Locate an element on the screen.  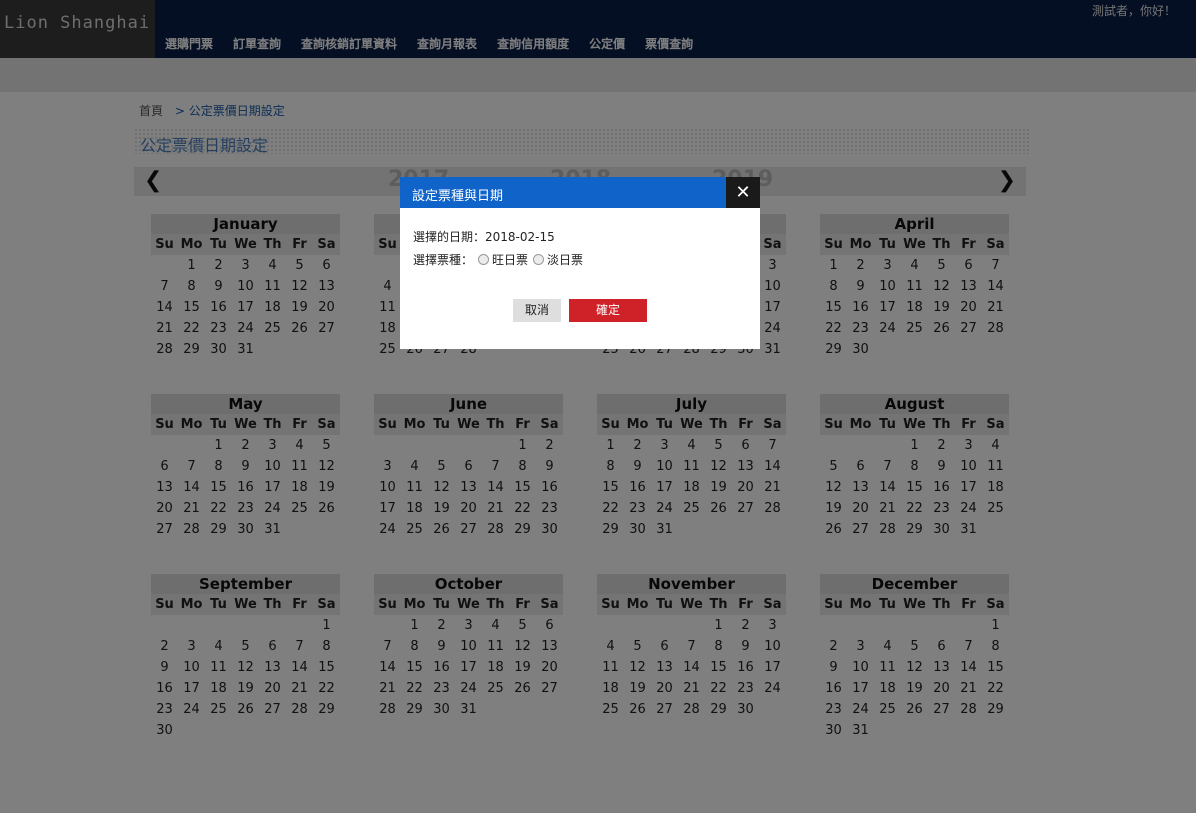
modal-body: 選擇的日期： 2018-02-15 選擇票種： 旺日票 淡日票 is located at coordinates (580, 239).